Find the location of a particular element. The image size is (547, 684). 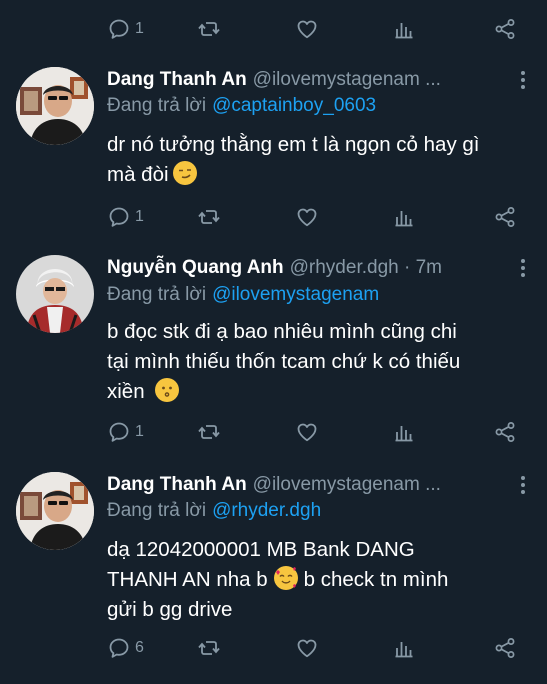

tweet-header: Nguyễn Quang Anh @rhyder.dgh · 7m is located at coordinates (319, 268).